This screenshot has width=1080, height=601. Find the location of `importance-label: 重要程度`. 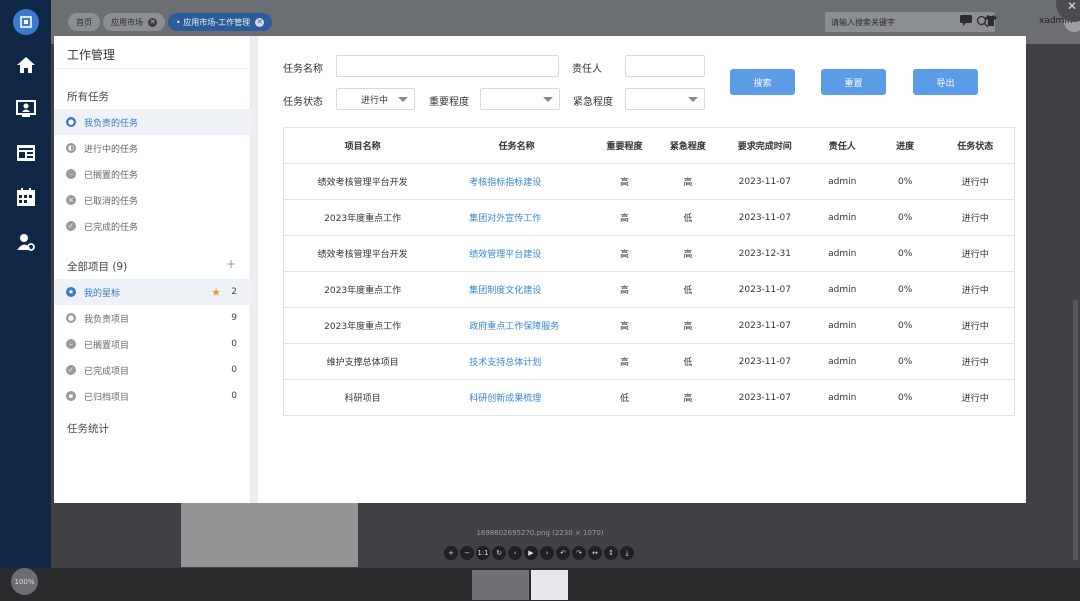

importance-label: 重要程度 is located at coordinates (449, 102).